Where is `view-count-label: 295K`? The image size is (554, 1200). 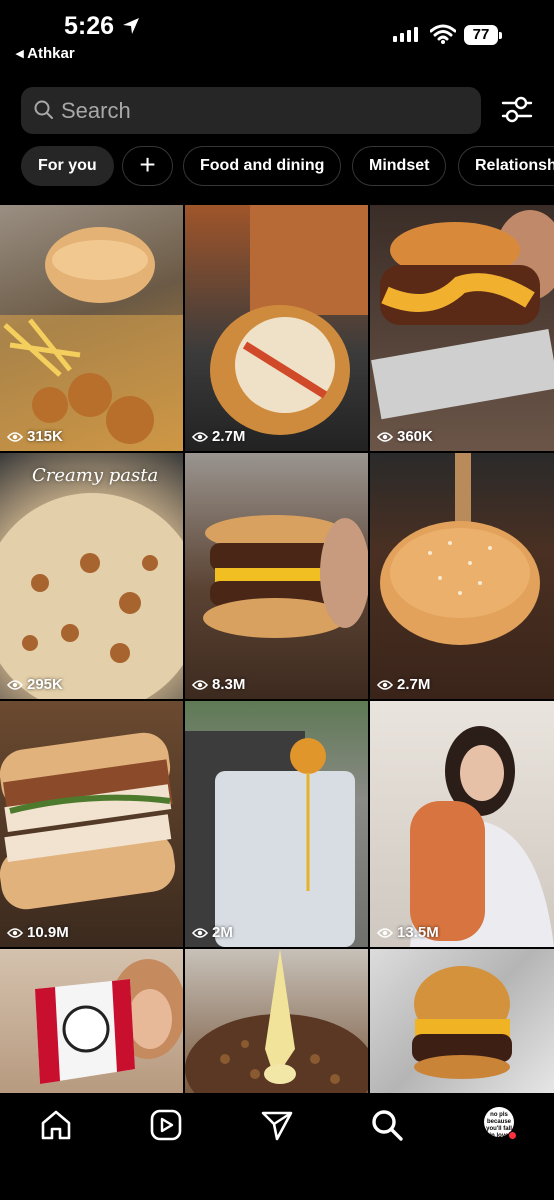
view-count-label: 295K is located at coordinates (45, 684).